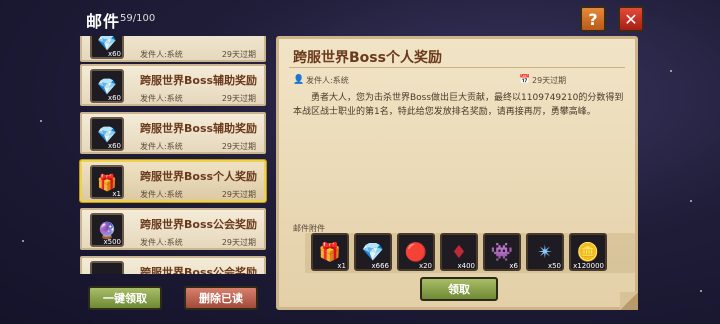 The width and height of the screenshot is (720, 324). Describe the element at coordinates (221, 298) in the screenshot. I see `delete-read-button: 删除已读` at that location.